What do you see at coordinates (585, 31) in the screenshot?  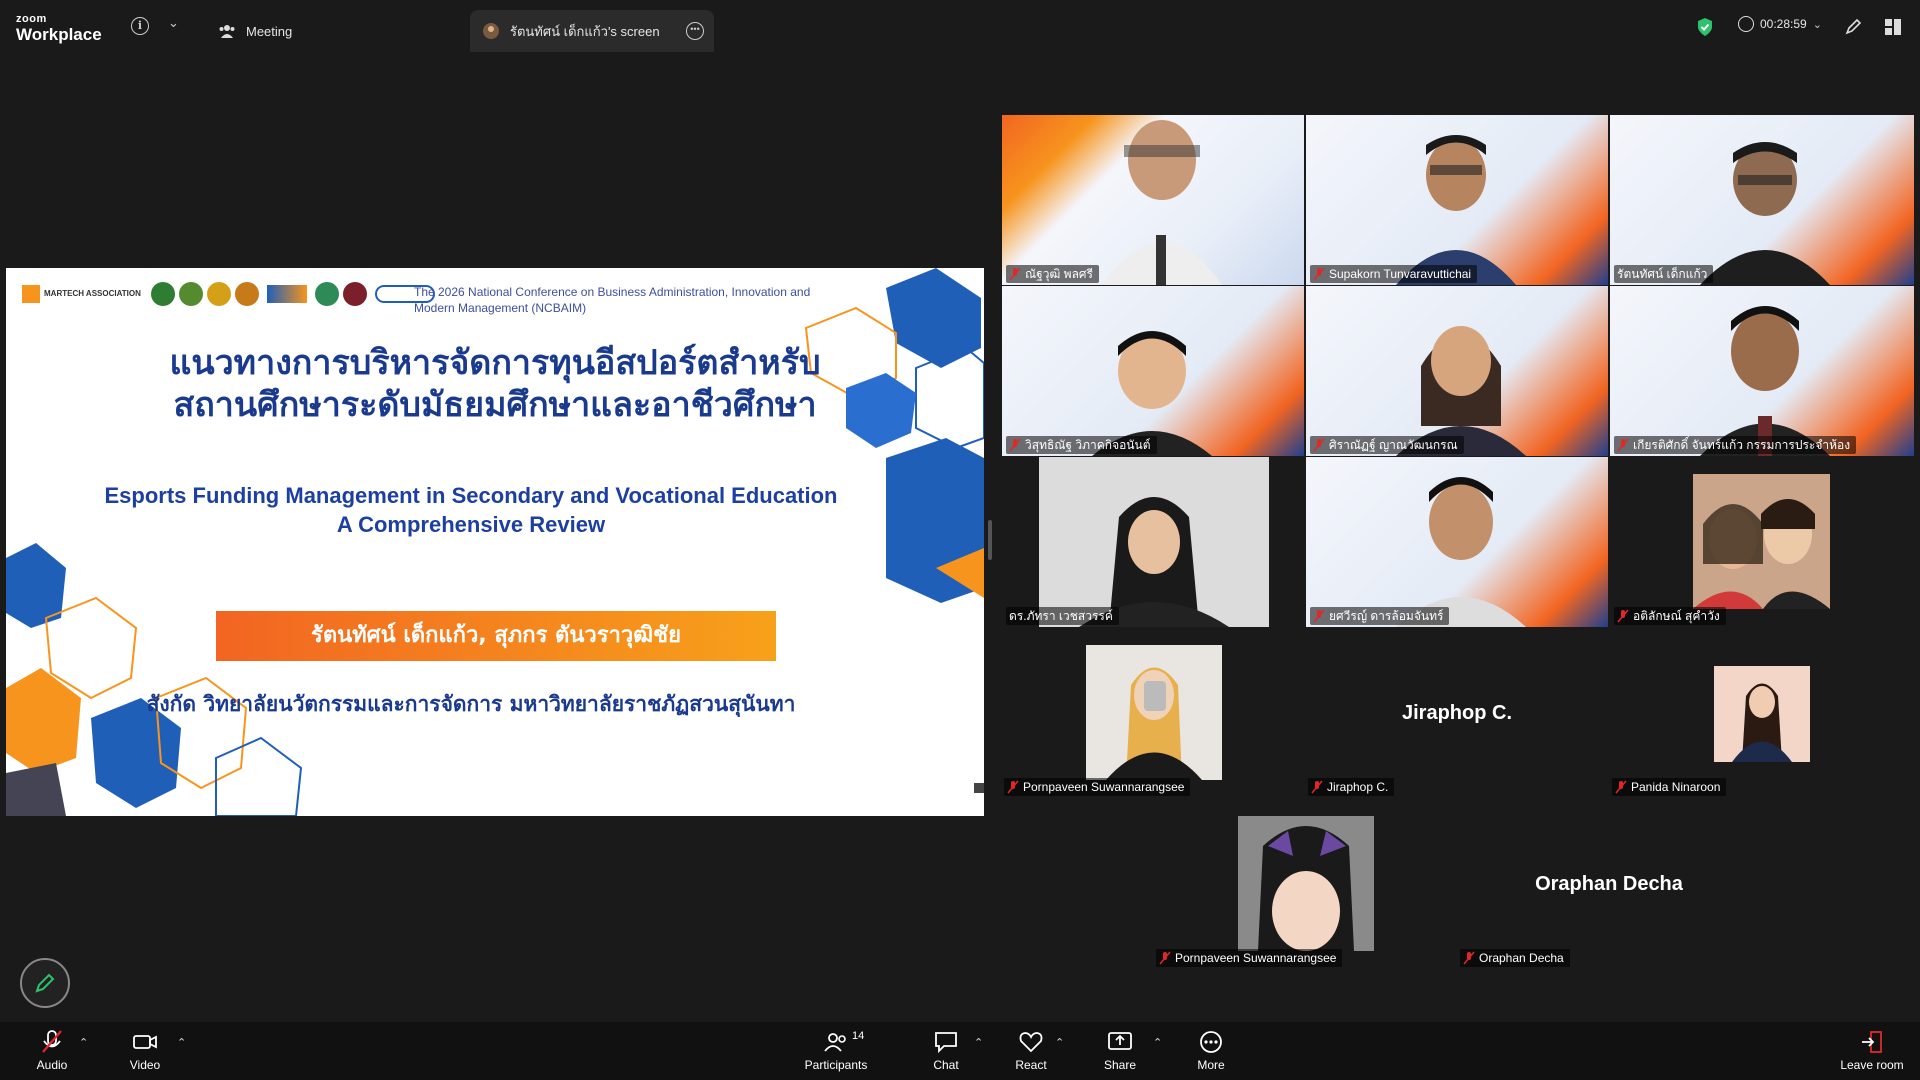 I see `tab-screen-label: รัตนทัศน์ เด็กแก้ว's screen` at bounding box center [585, 31].